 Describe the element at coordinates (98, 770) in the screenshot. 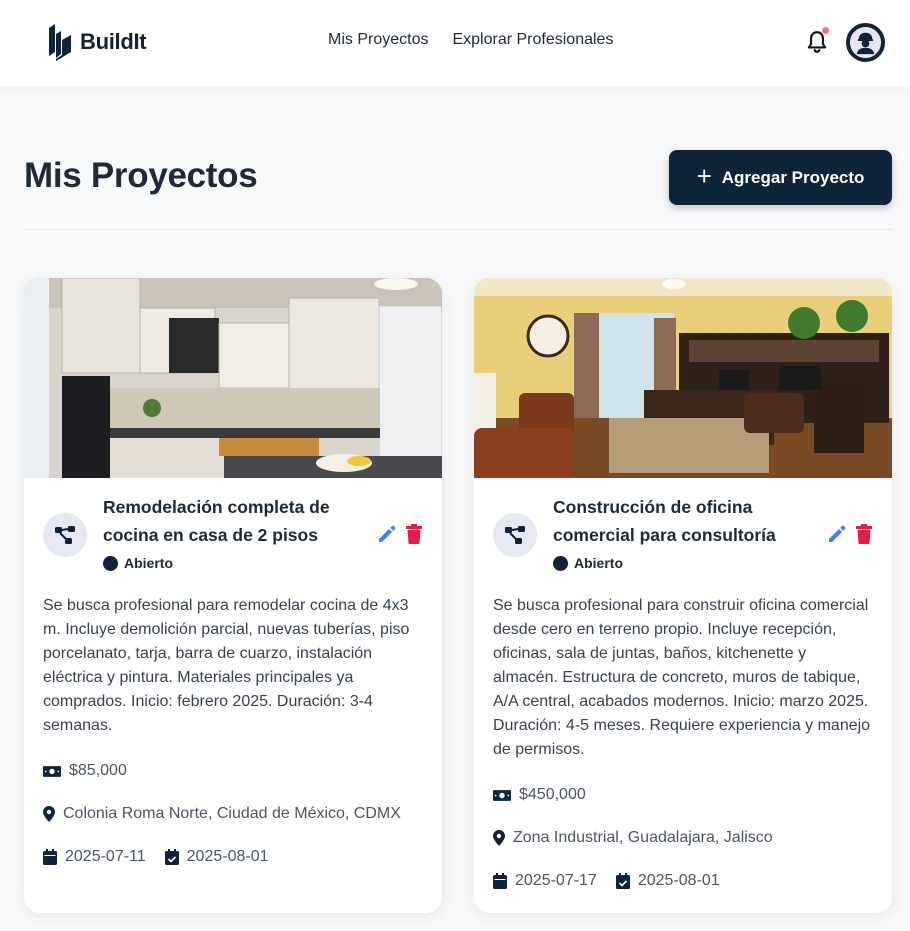

I see `budget-value: $85,000` at that location.